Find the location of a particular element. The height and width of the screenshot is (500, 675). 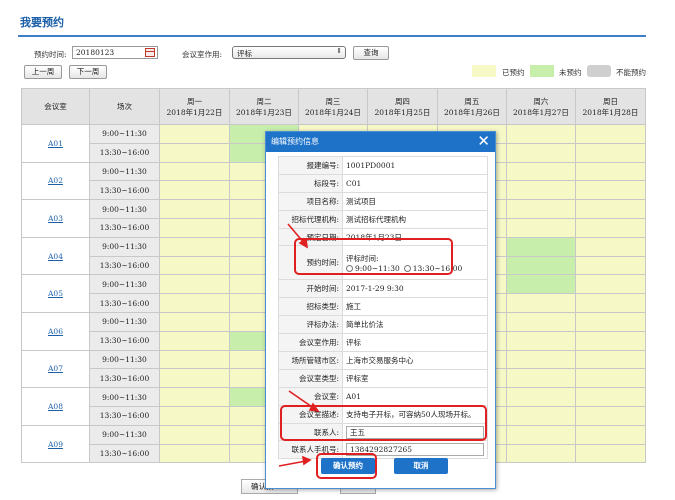

annotation-arrows is located at coordinates (299, 345).